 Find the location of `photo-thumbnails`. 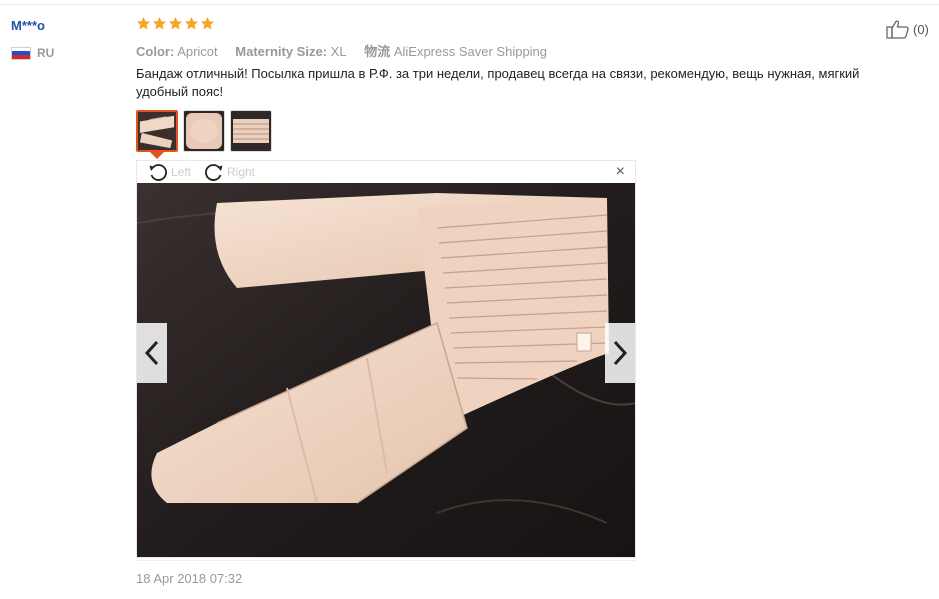

photo-thumbnails is located at coordinates (204, 131).